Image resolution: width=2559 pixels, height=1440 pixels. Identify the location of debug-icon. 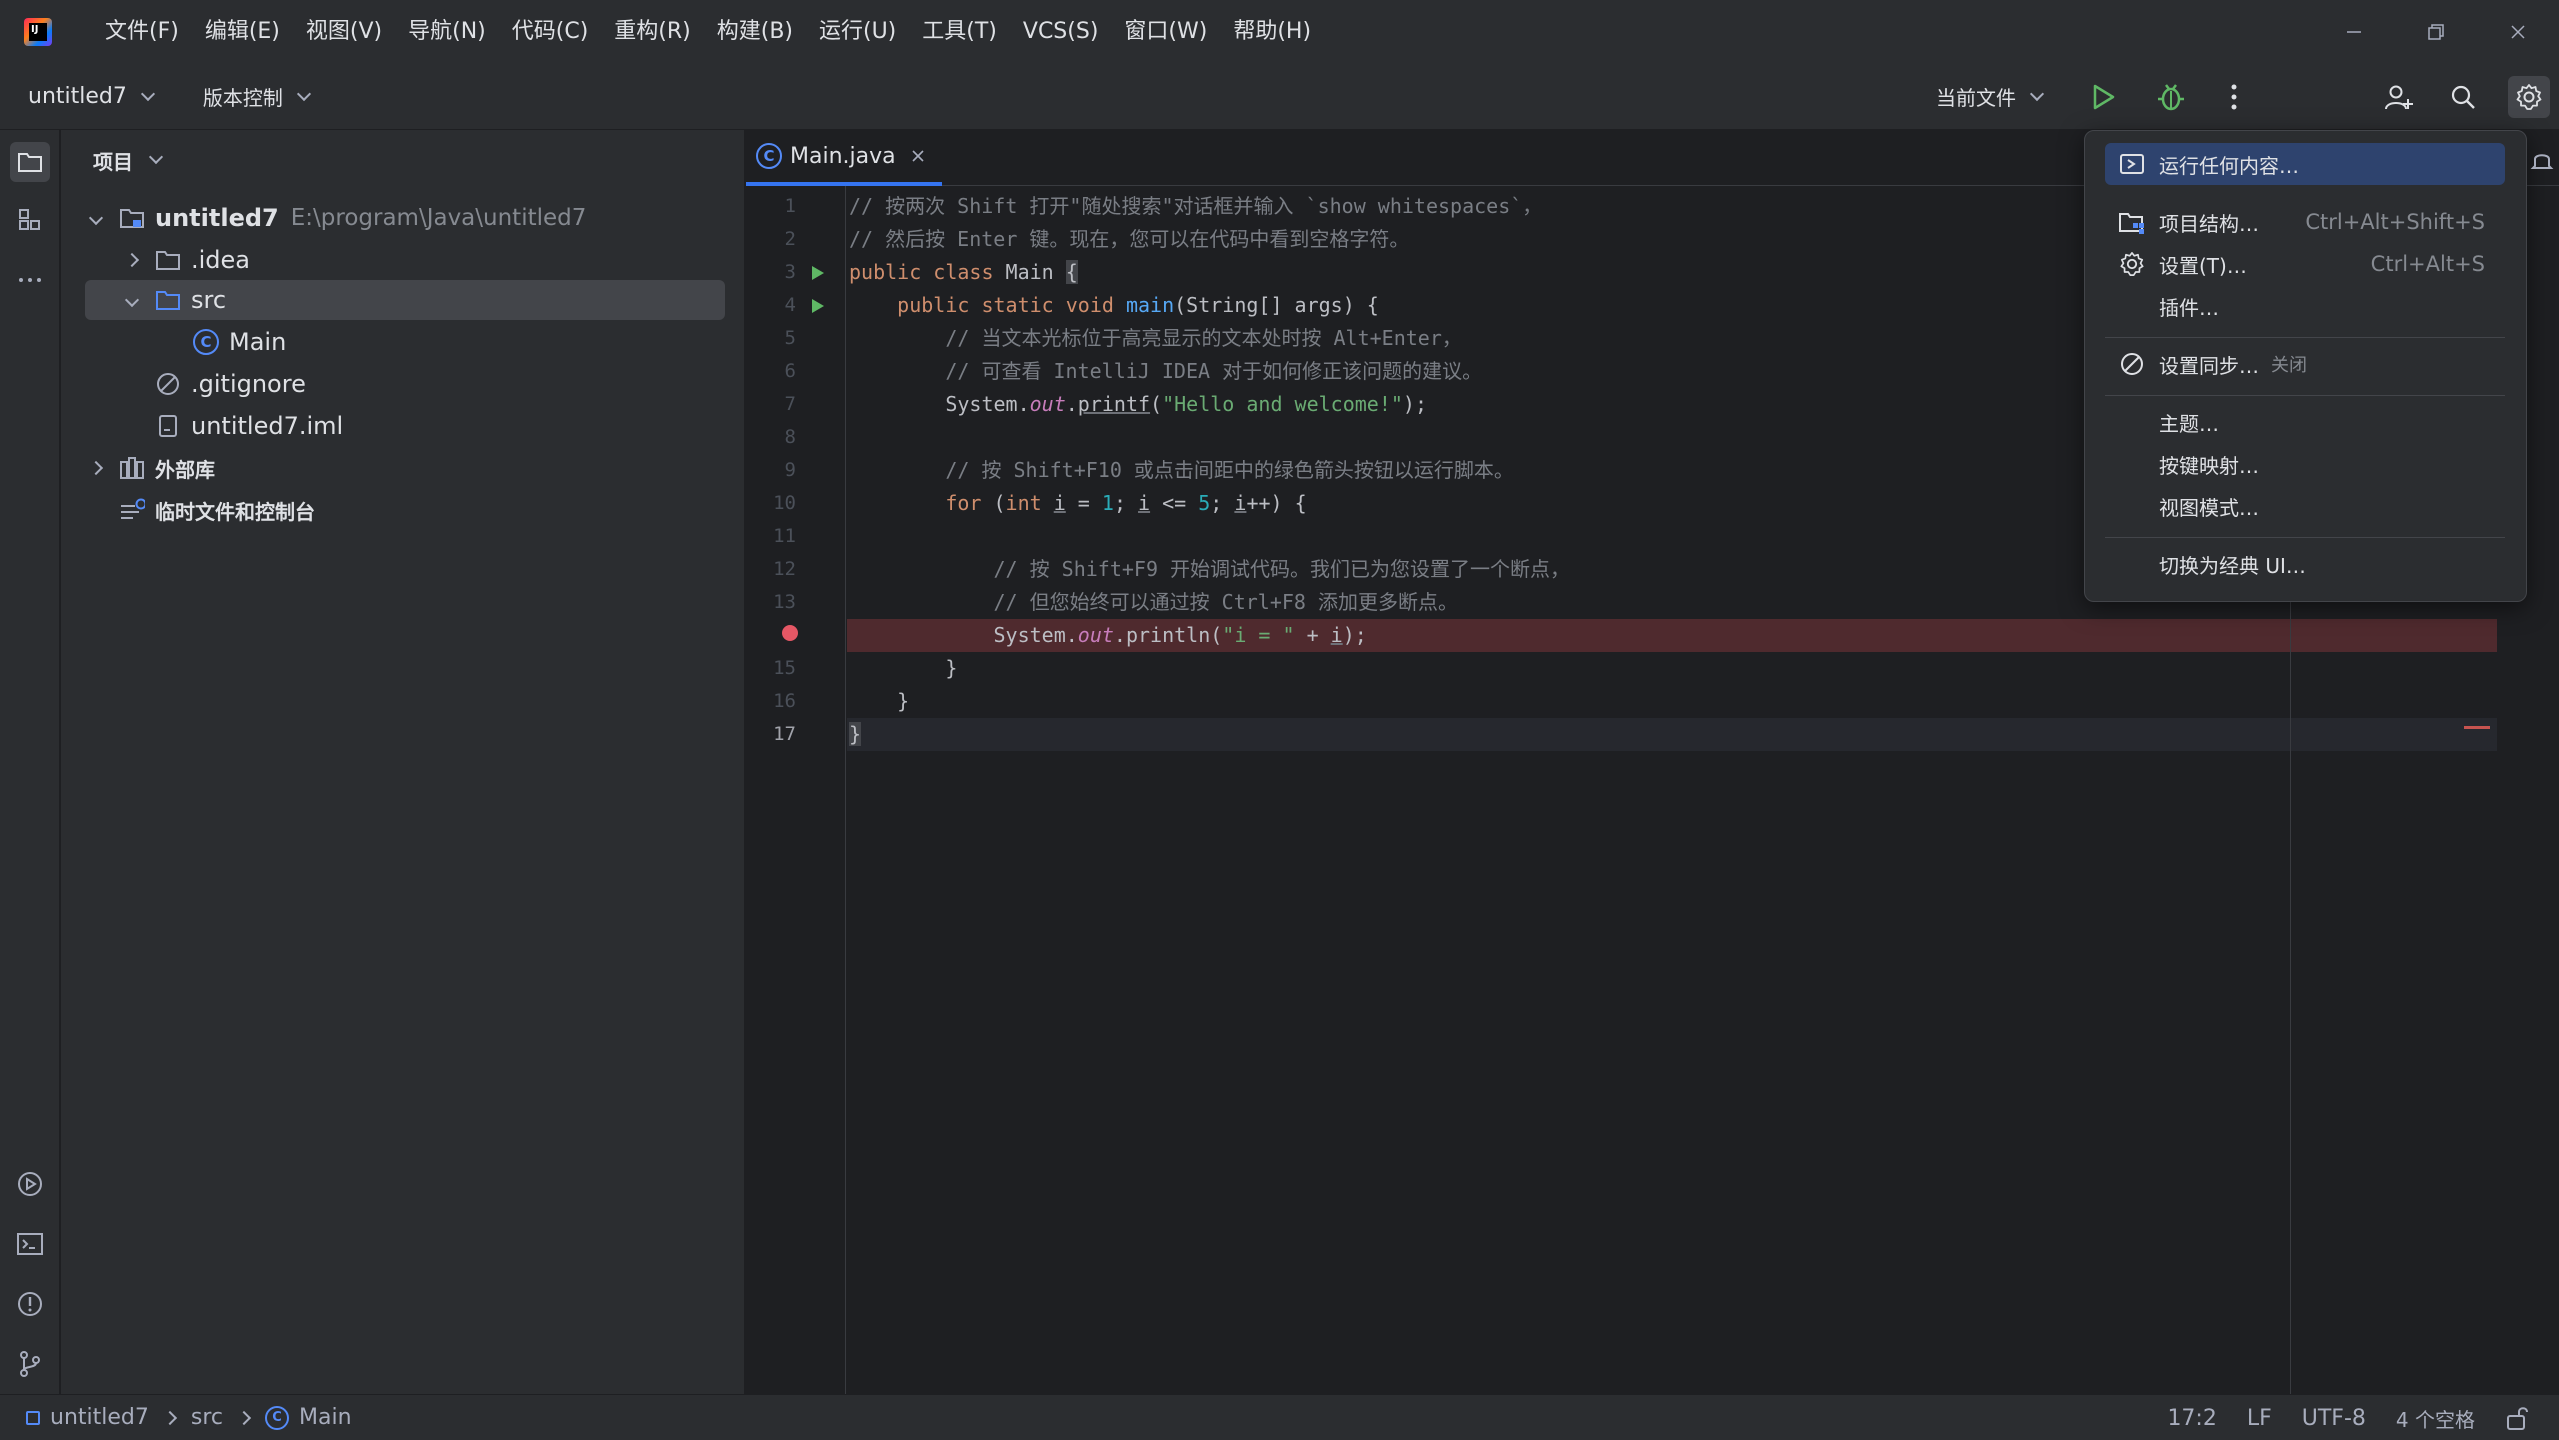
(2171, 97).